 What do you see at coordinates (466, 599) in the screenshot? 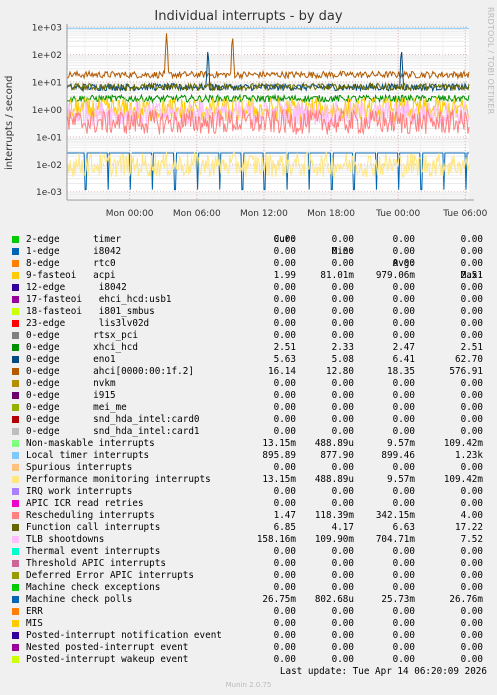
I see `legend-max: 26.76m` at bounding box center [466, 599].